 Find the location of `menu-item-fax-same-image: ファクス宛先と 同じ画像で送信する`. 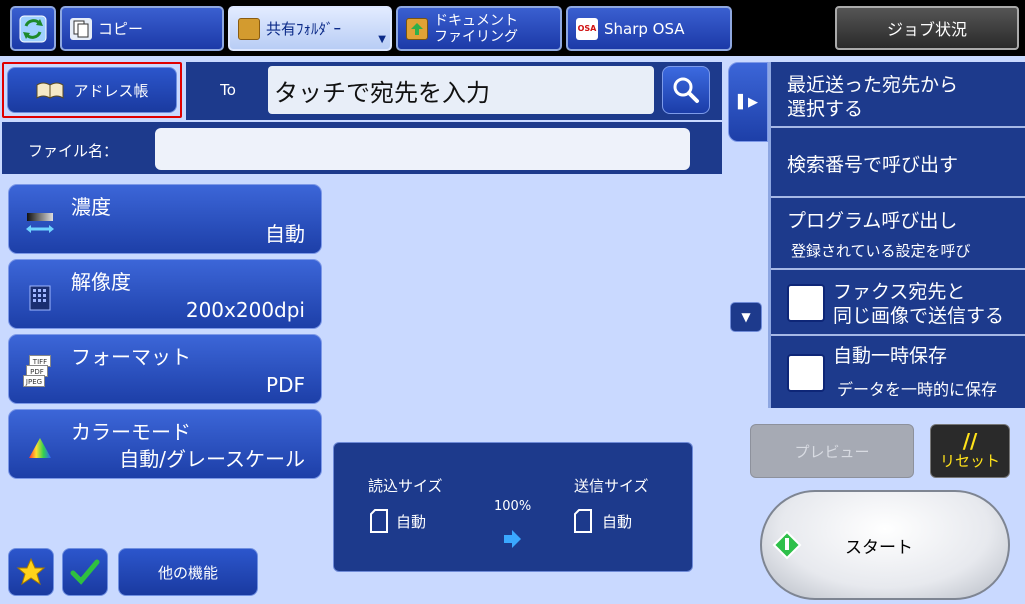

menu-item-fax-same-image: ファクス宛先と 同じ画像で送信する is located at coordinates (898, 304).